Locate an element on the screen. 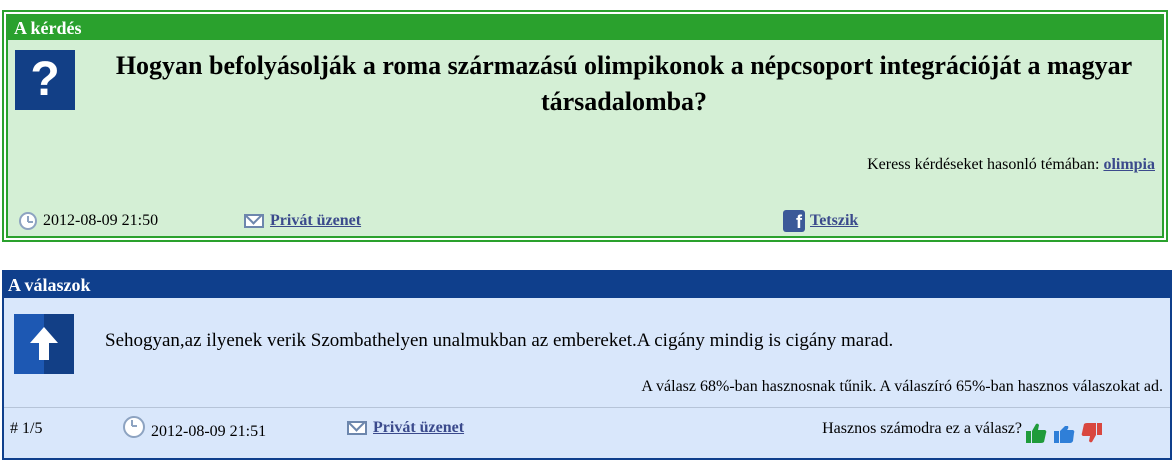 This screenshot has height=463, width=1174. answer-private-message-link: Privát üzenet is located at coordinates (418, 428).